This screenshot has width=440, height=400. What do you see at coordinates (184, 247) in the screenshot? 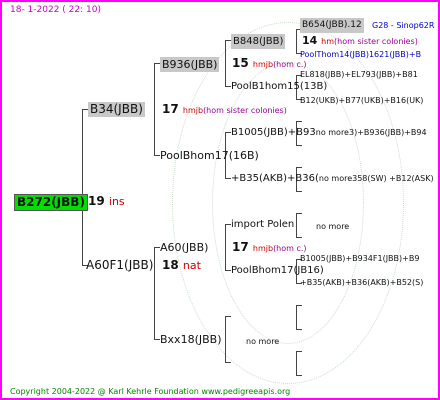
I see `queen-a60: A60(JBB)` at bounding box center [184, 247].